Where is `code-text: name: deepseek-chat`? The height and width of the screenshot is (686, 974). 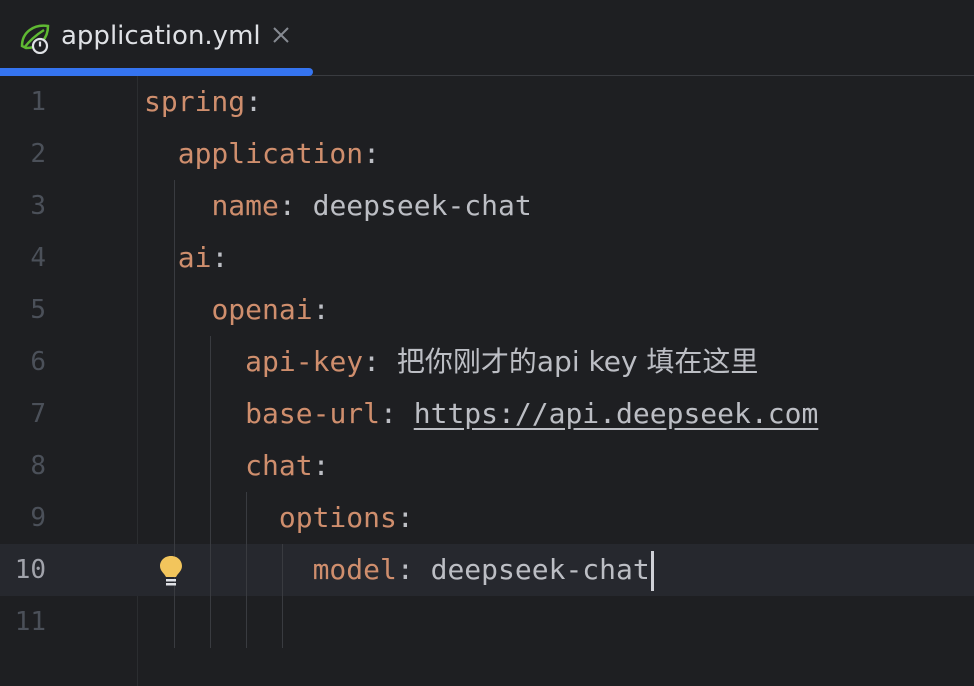
code-text: name: deepseek-chat is located at coordinates (338, 206).